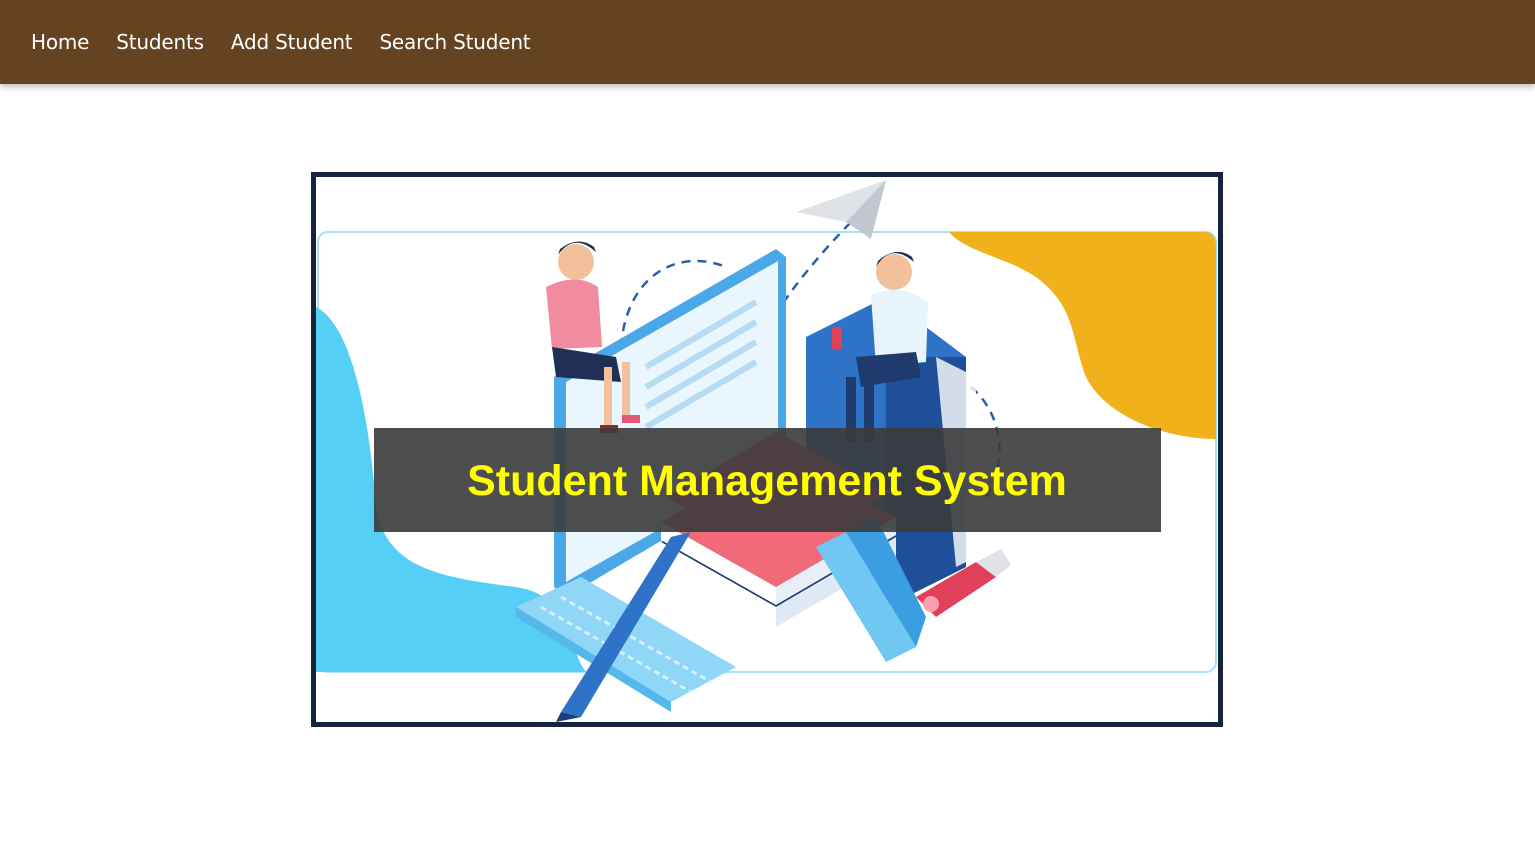 Image resolution: width=1535 pixels, height=863 pixels. What do you see at coordinates (1082, 335) in the screenshot?
I see `yellow-blob-shape` at bounding box center [1082, 335].